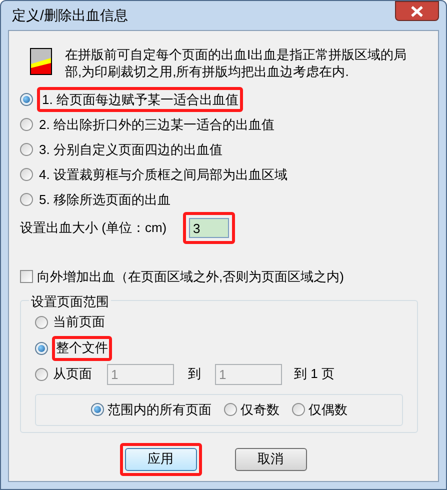 The image size is (447, 490). What do you see at coordinates (94, 228) in the screenshot?
I see `bleed-size-label: 设置出血大小 (单位：cm)` at bounding box center [94, 228].